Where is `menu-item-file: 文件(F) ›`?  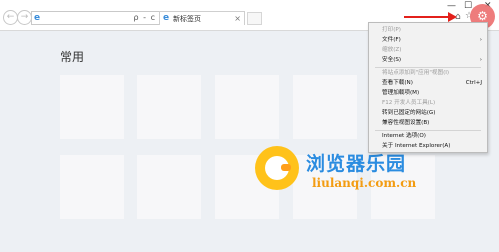
menu-item-file: 文件(F) › is located at coordinates (432, 40).